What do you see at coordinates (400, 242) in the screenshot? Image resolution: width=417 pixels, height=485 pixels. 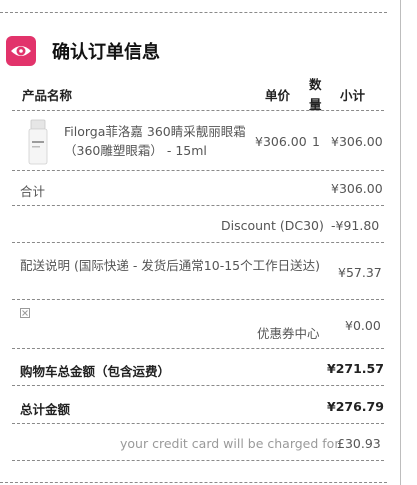 I see `right-border` at bounding box center [400, 242].